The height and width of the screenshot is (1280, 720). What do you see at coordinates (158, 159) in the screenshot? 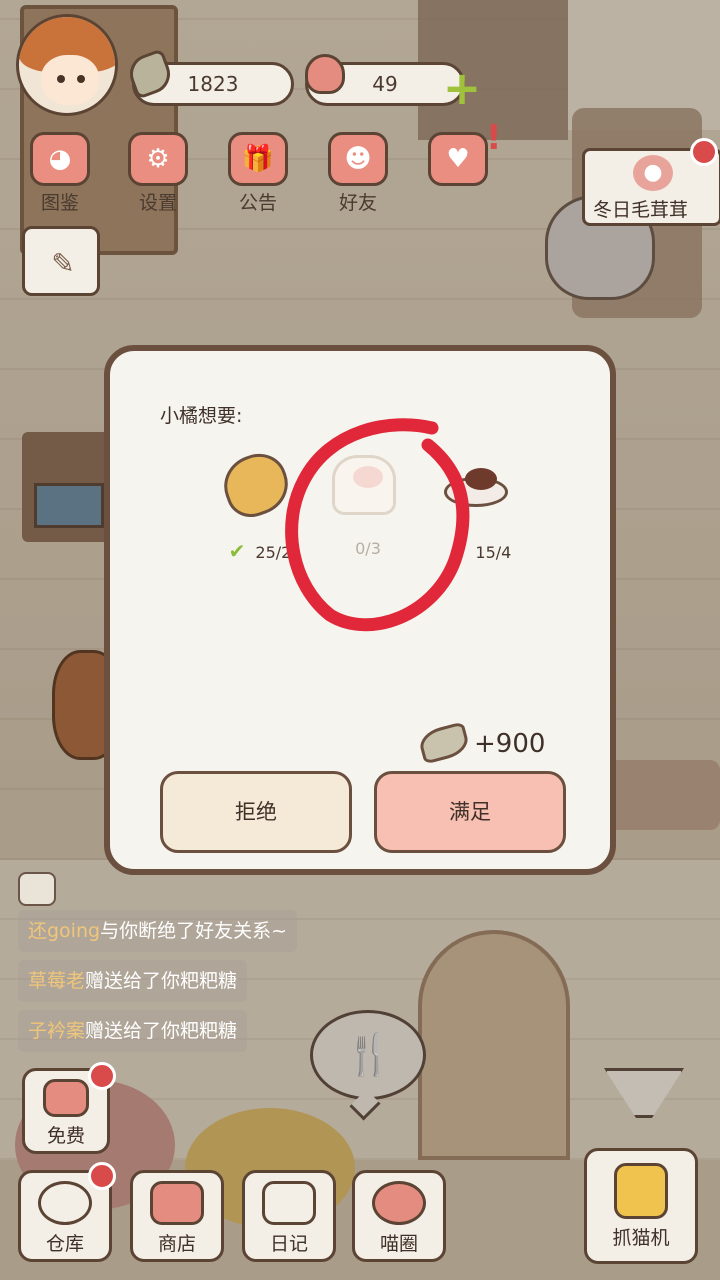
I see `gear-icon: ⚙` at bounding box center [158, 159].